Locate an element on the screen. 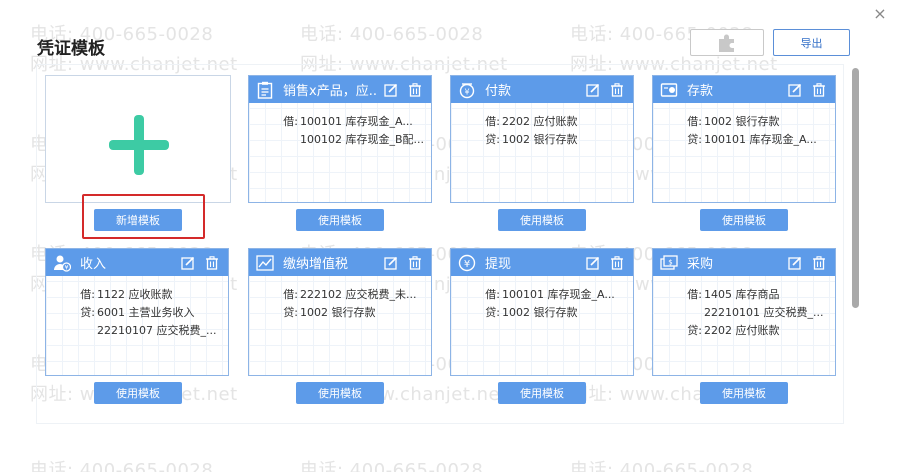 The height and width of the screenshot is (472, 900). deposit-icon is located at coordinates (669, 90).